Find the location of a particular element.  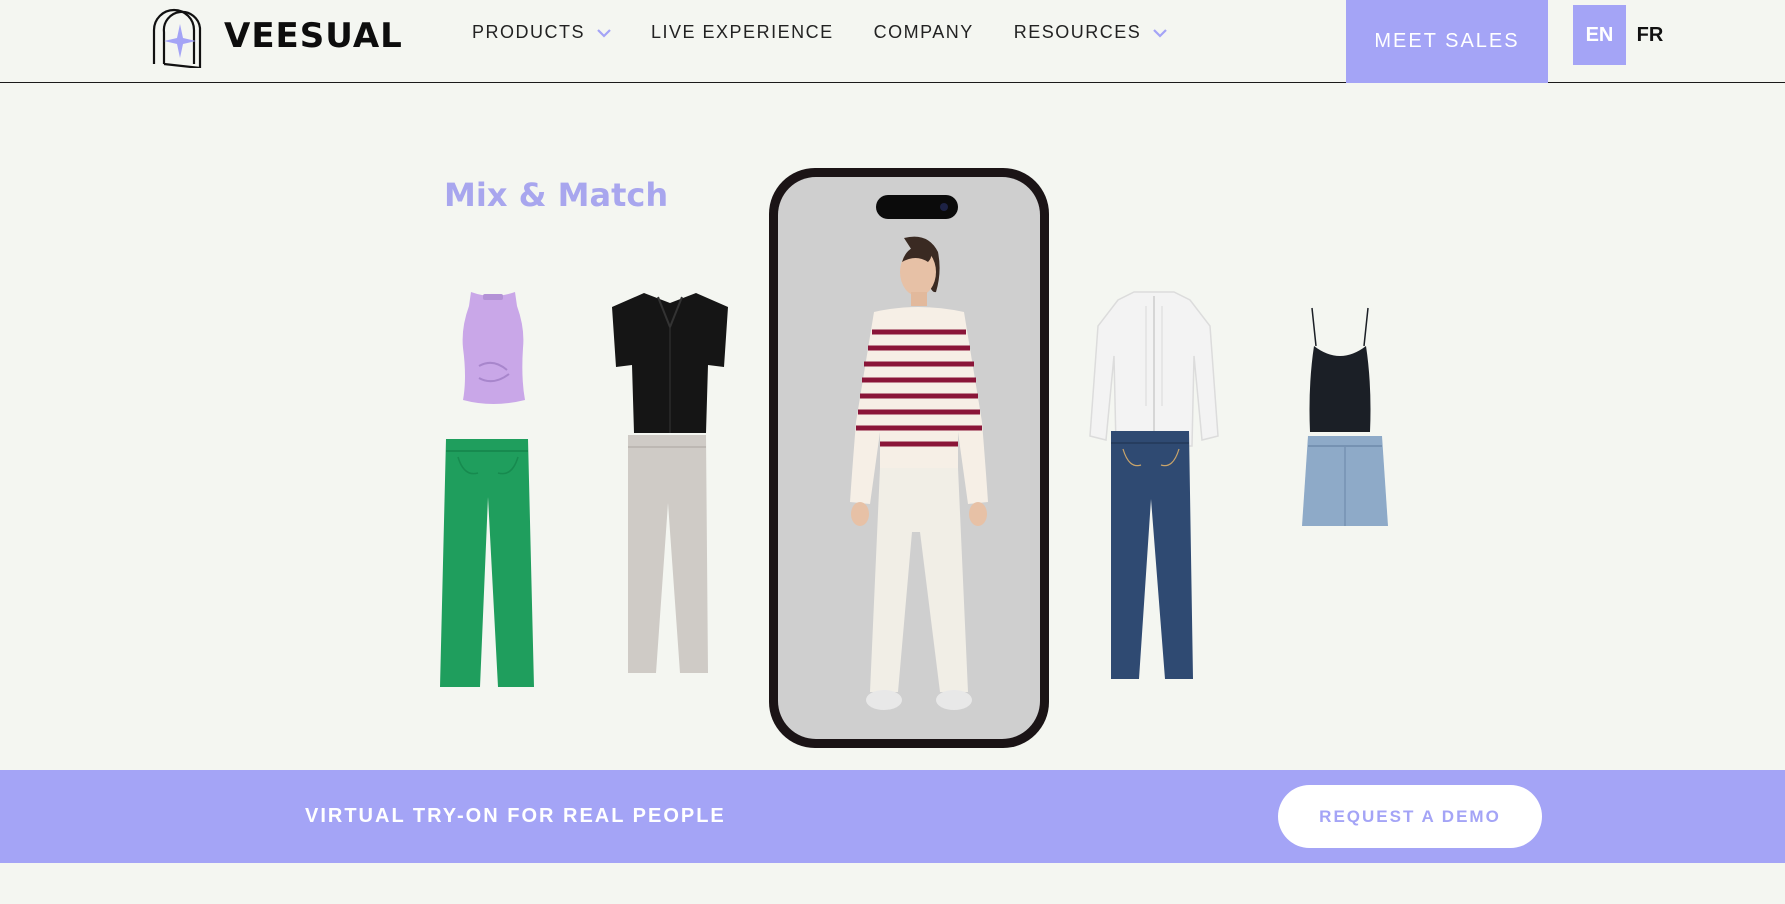

try-on-screen is located at coordinates (909, 458).